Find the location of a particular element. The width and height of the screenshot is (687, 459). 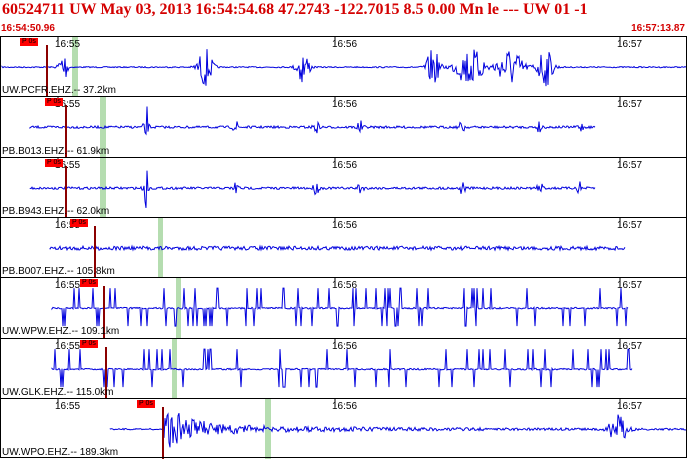

start-time: 16:54:50.96 is located at coordinates (28, 28).